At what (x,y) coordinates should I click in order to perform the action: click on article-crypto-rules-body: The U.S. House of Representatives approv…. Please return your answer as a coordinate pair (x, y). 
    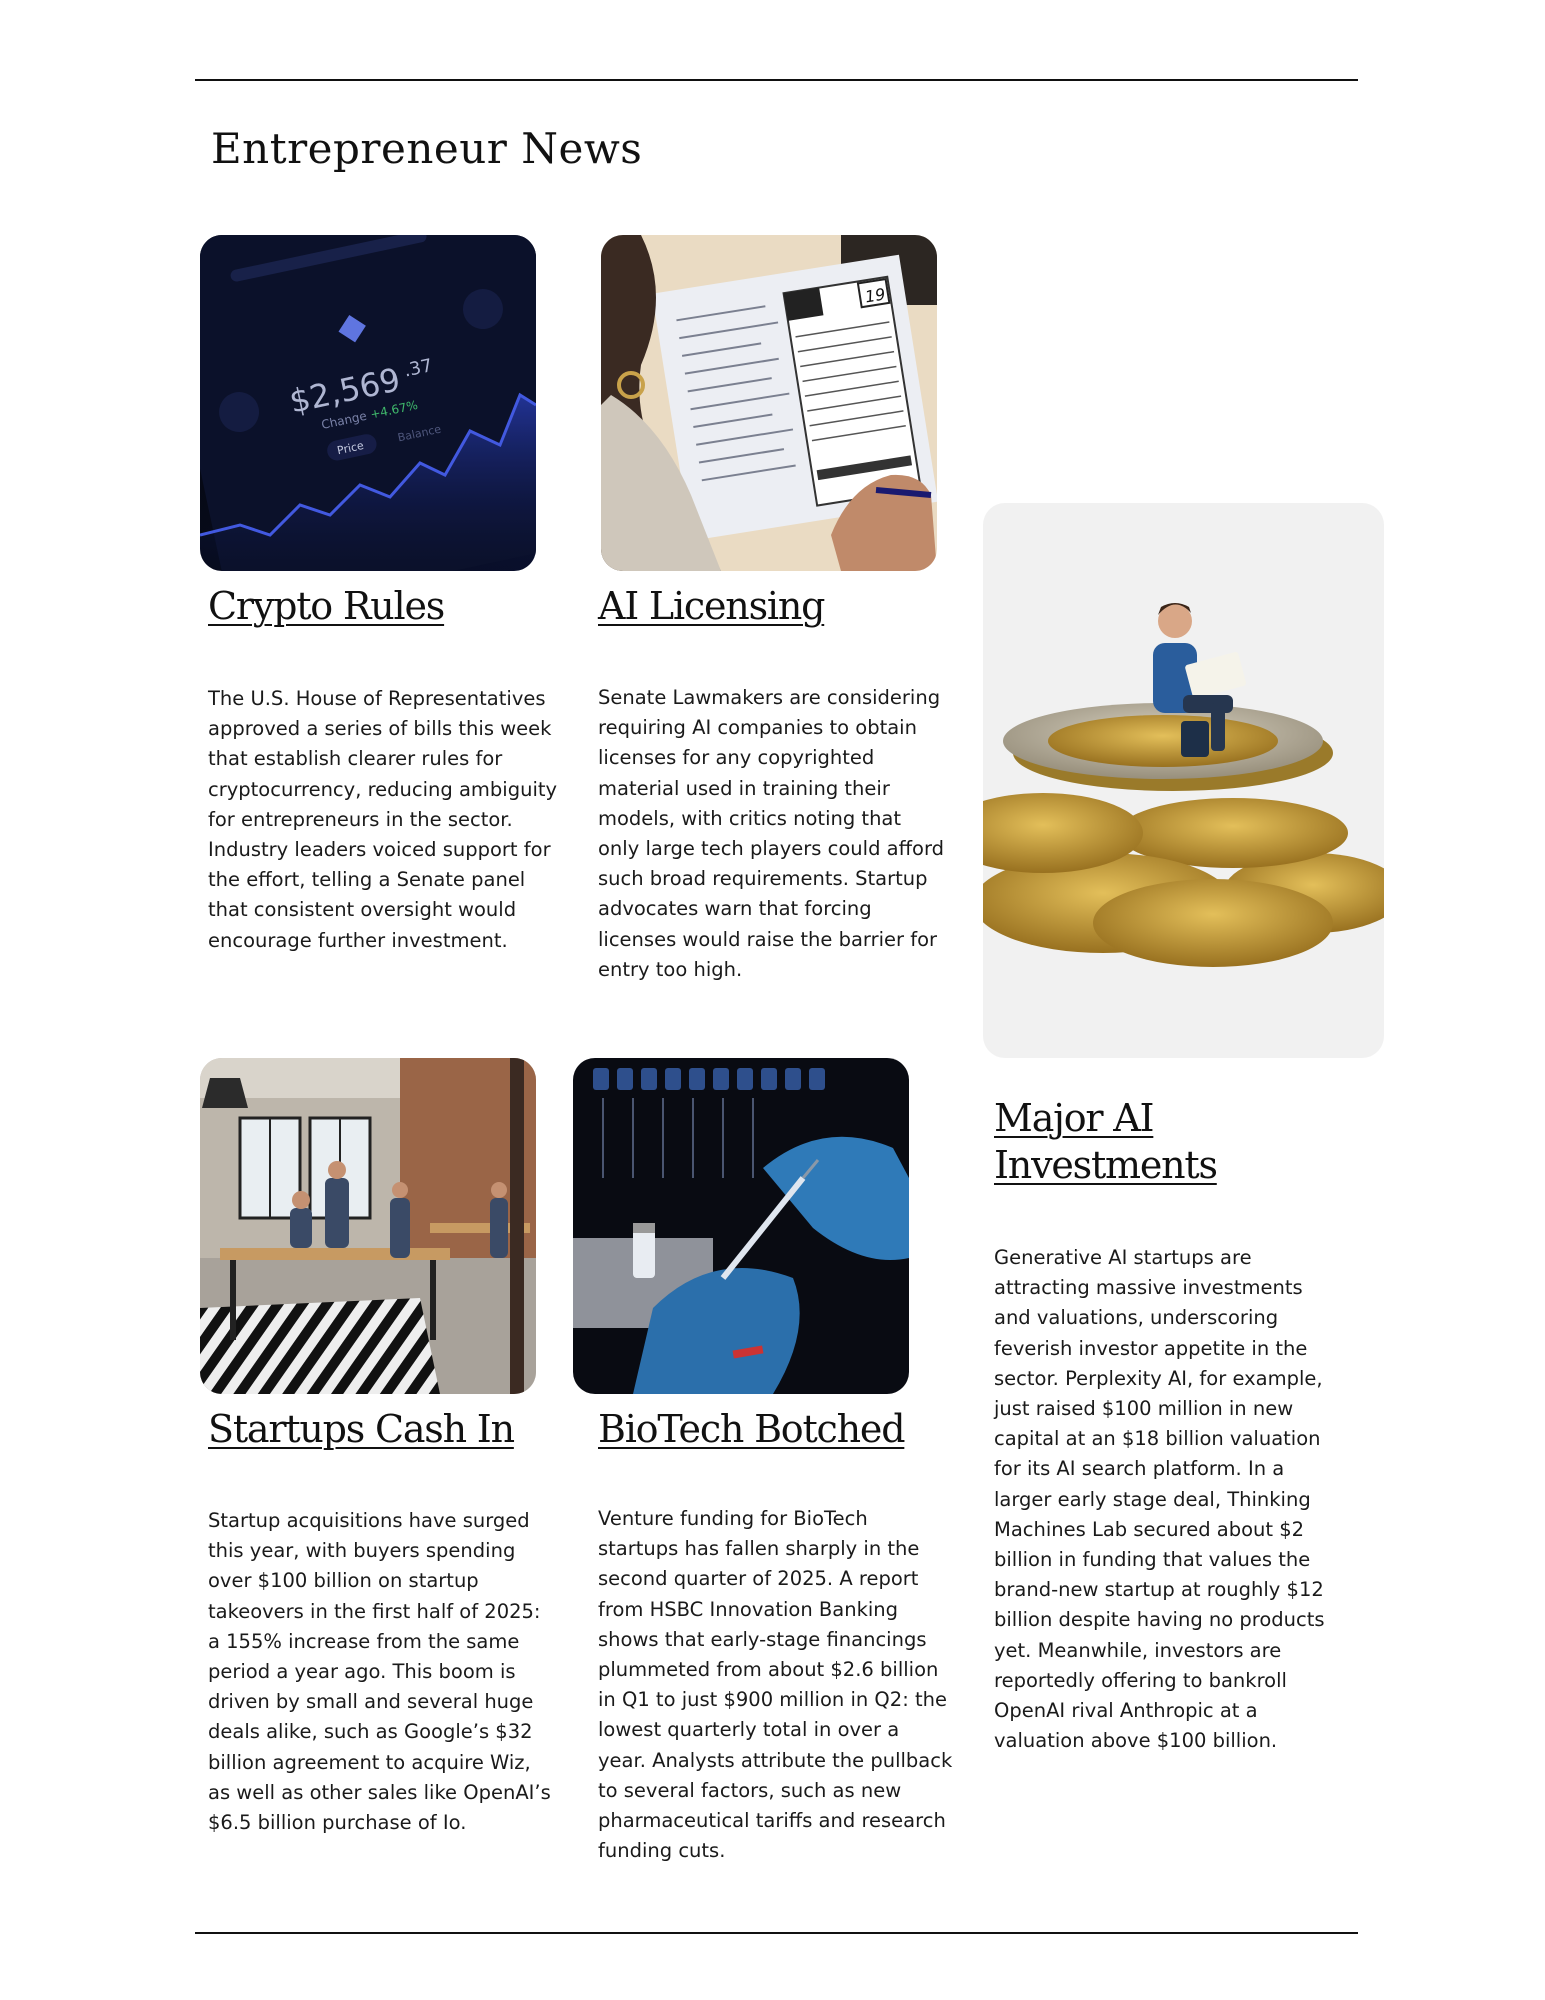
    Looking at the image, I should click on (383, 819).